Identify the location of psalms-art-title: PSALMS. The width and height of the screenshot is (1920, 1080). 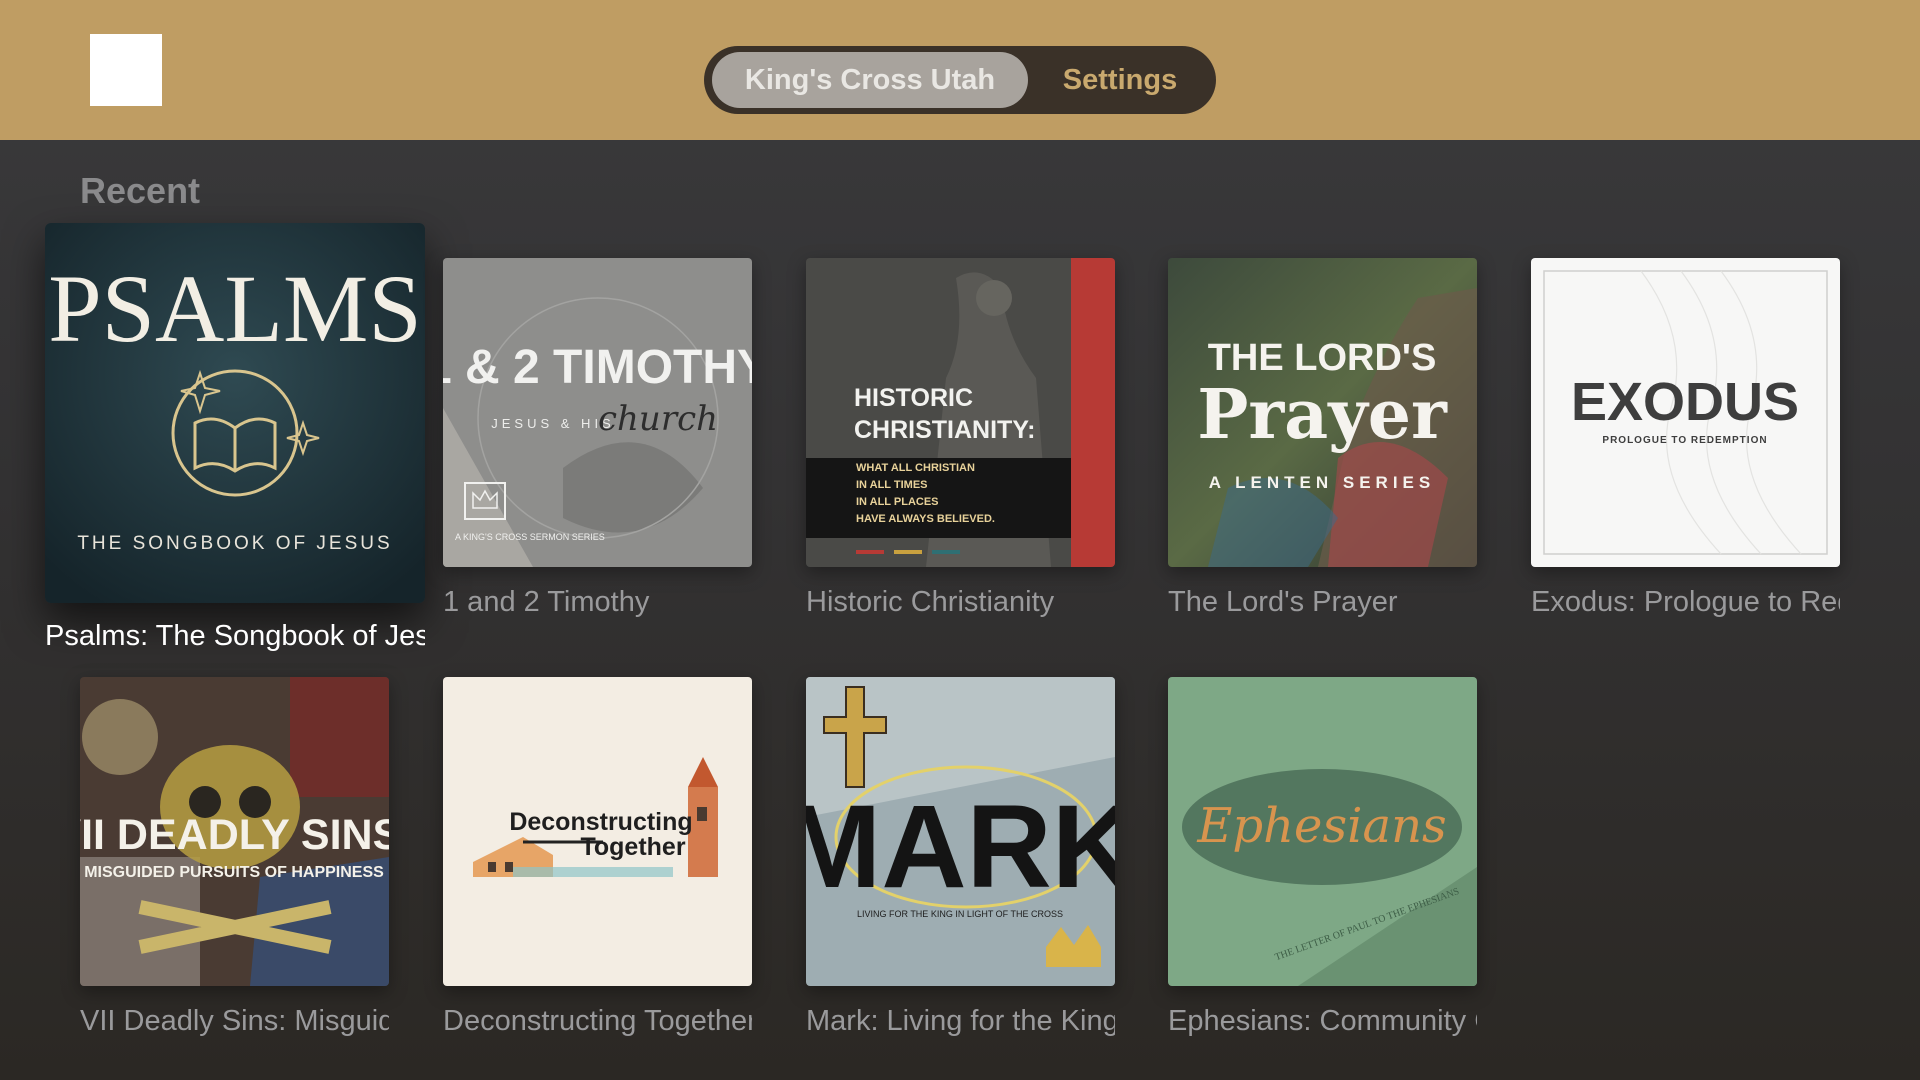
(235, 308).